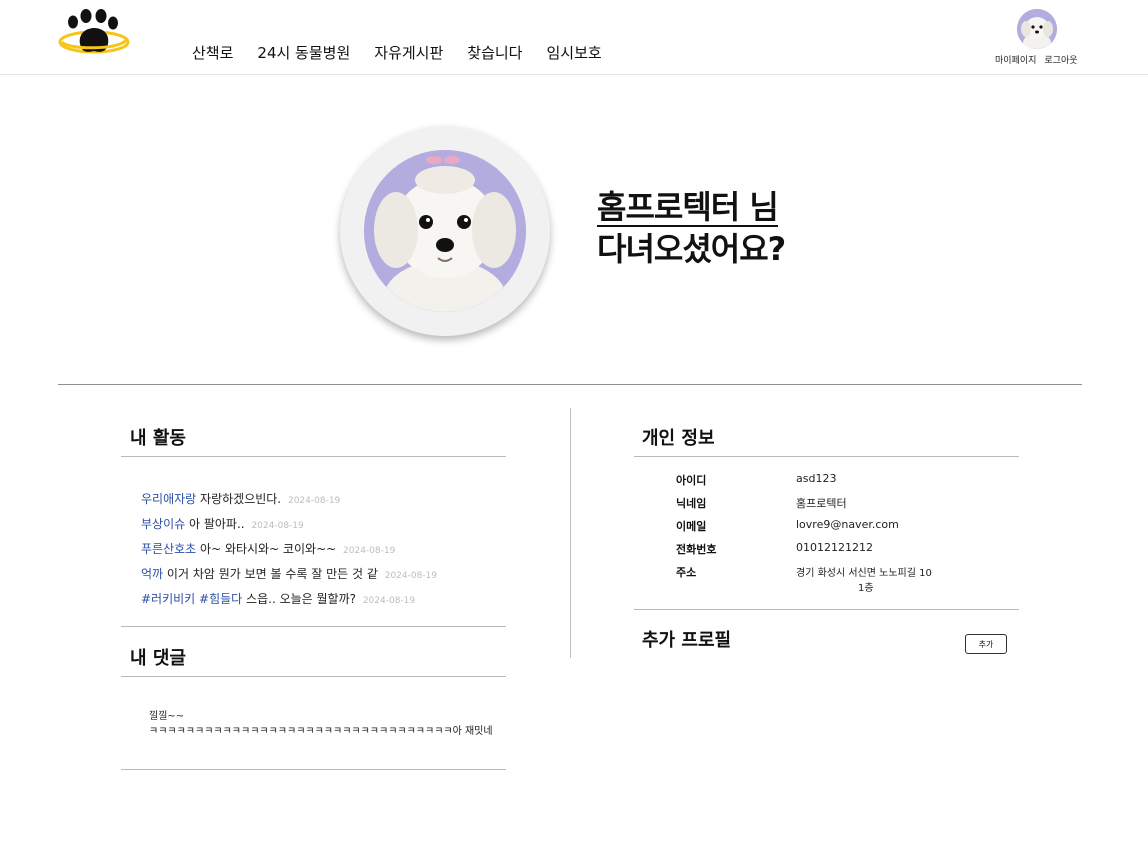 Image resolution: width=1148 pixels, height=855 pixels. Describe the element at coordinates (168, 549) in the screenshot. I see `activity-board: 푸른산호초` at that location.